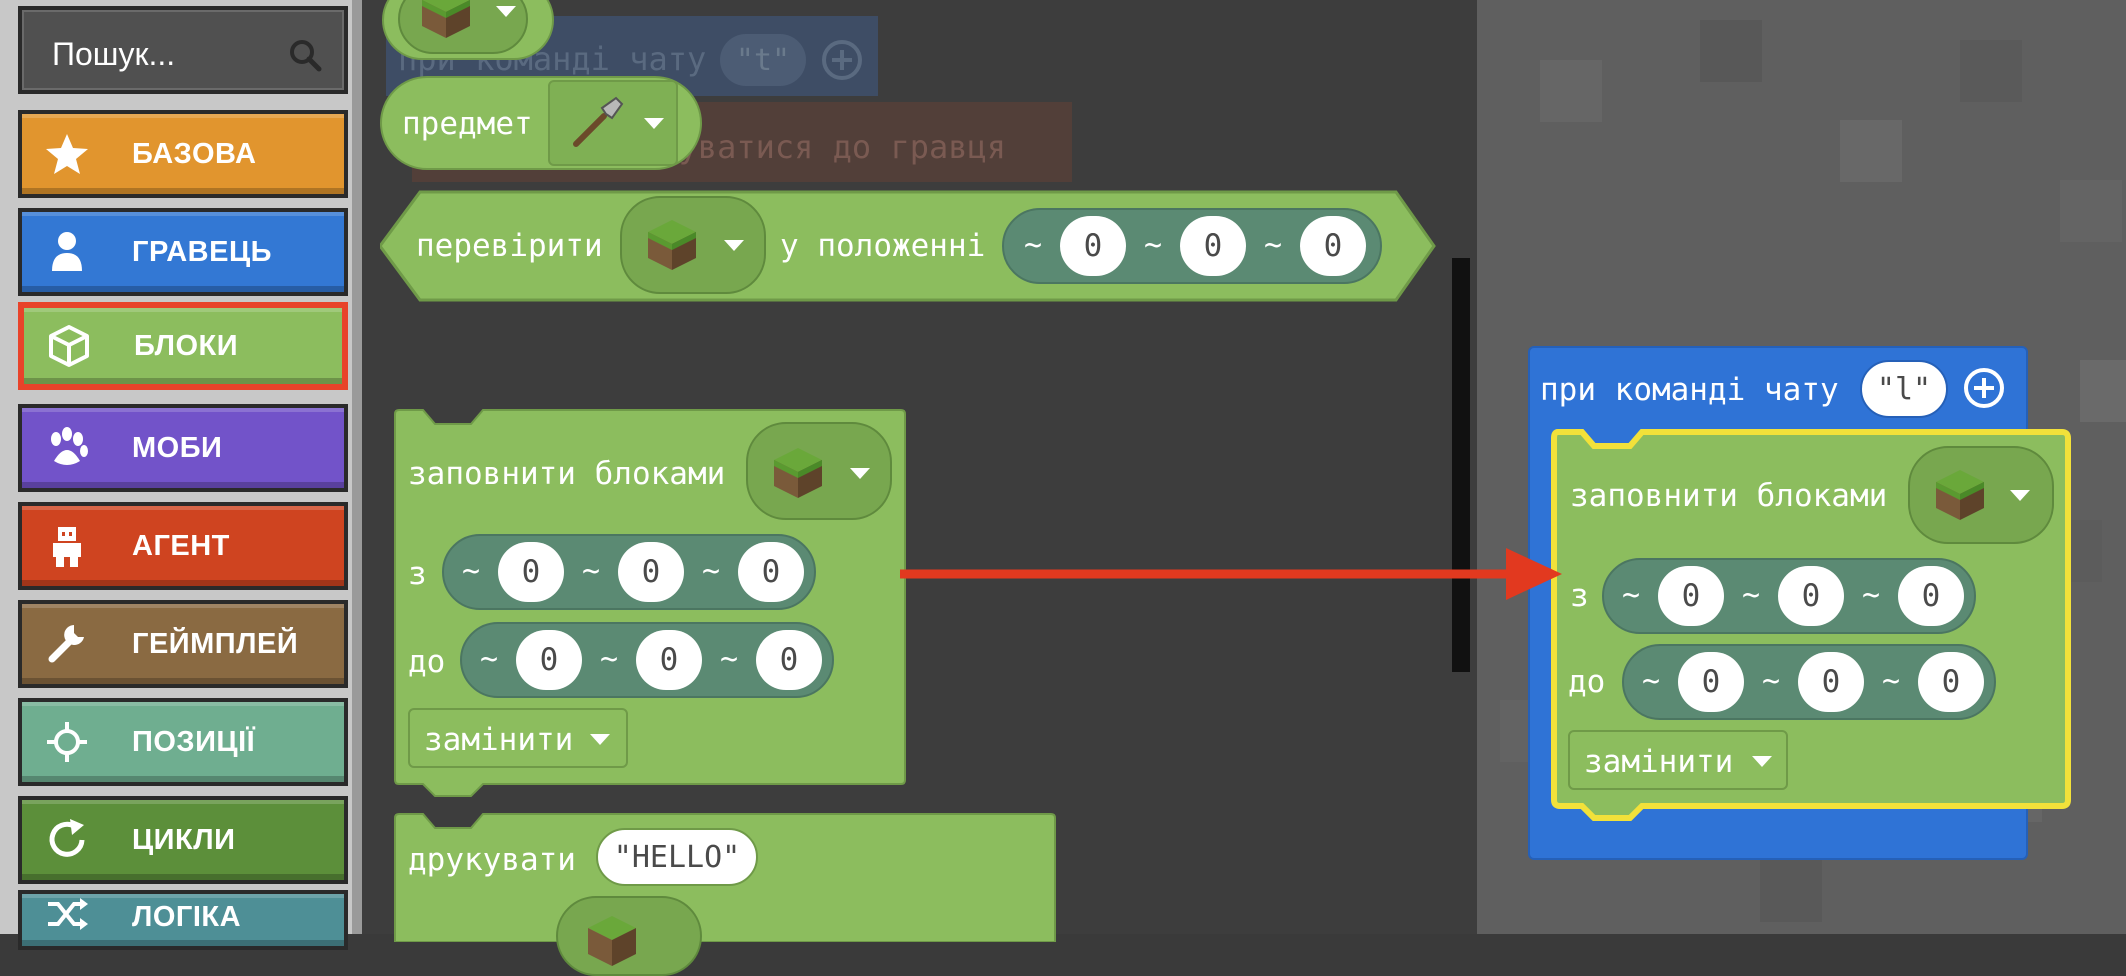 This screenshot has height=976, width=2126. I want to click on faint-plus-icon, so click(842, 60).